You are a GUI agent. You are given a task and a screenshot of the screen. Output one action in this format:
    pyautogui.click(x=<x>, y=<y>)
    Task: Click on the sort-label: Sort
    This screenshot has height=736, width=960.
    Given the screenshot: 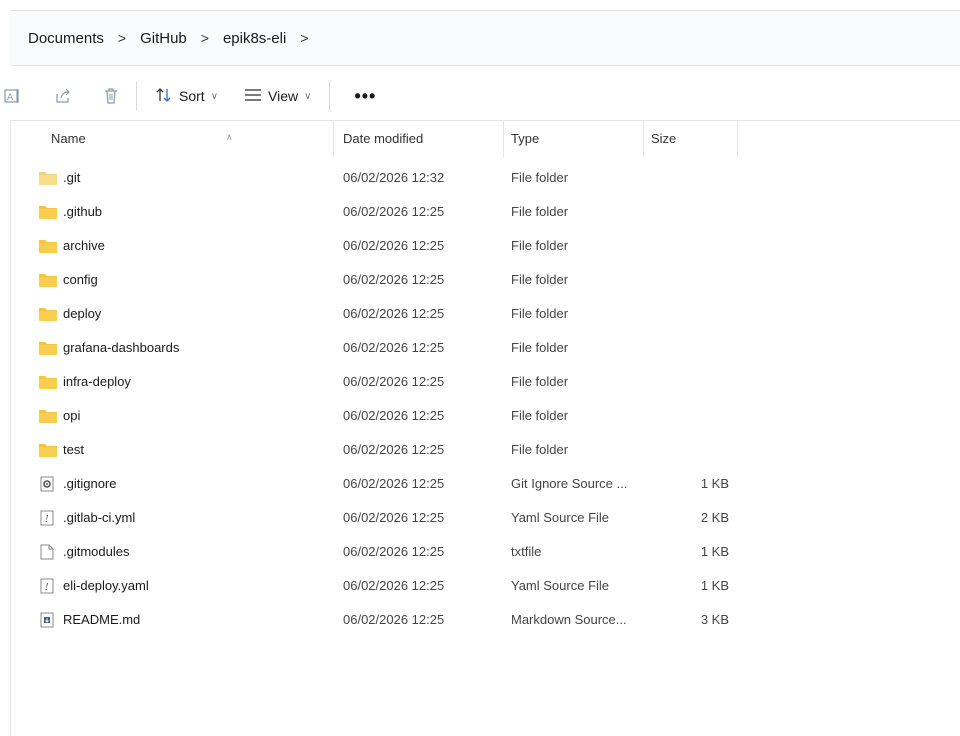 What is the action you would take?
    pyautogui.click(x=192, y=96)
    